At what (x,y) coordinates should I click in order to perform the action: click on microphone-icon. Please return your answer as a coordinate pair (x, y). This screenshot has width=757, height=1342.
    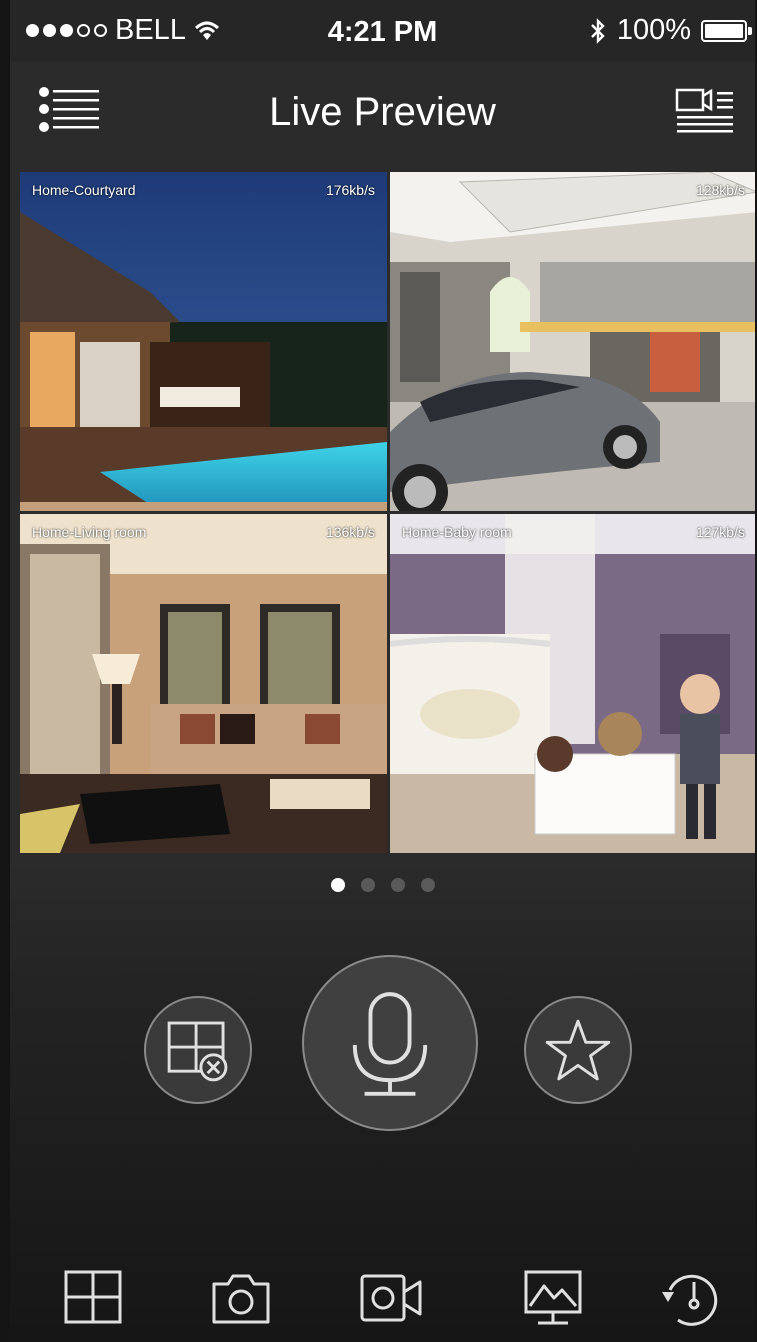
    Looking at the image, I should click on (390, 1044).